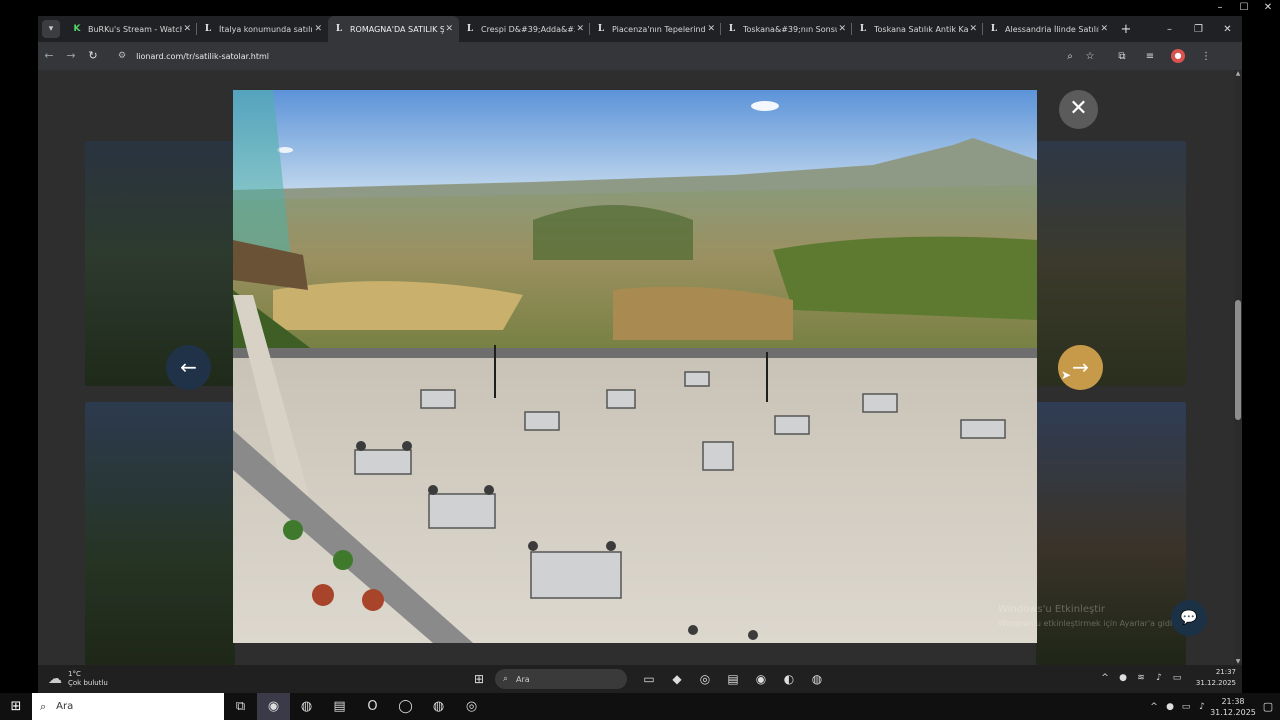 Image resolution: width=1280 pixels, height=720 pixels. Describe the element at coordinates (306, 706) in the screenshot. I see `firefox-icon: ◍` at that location.